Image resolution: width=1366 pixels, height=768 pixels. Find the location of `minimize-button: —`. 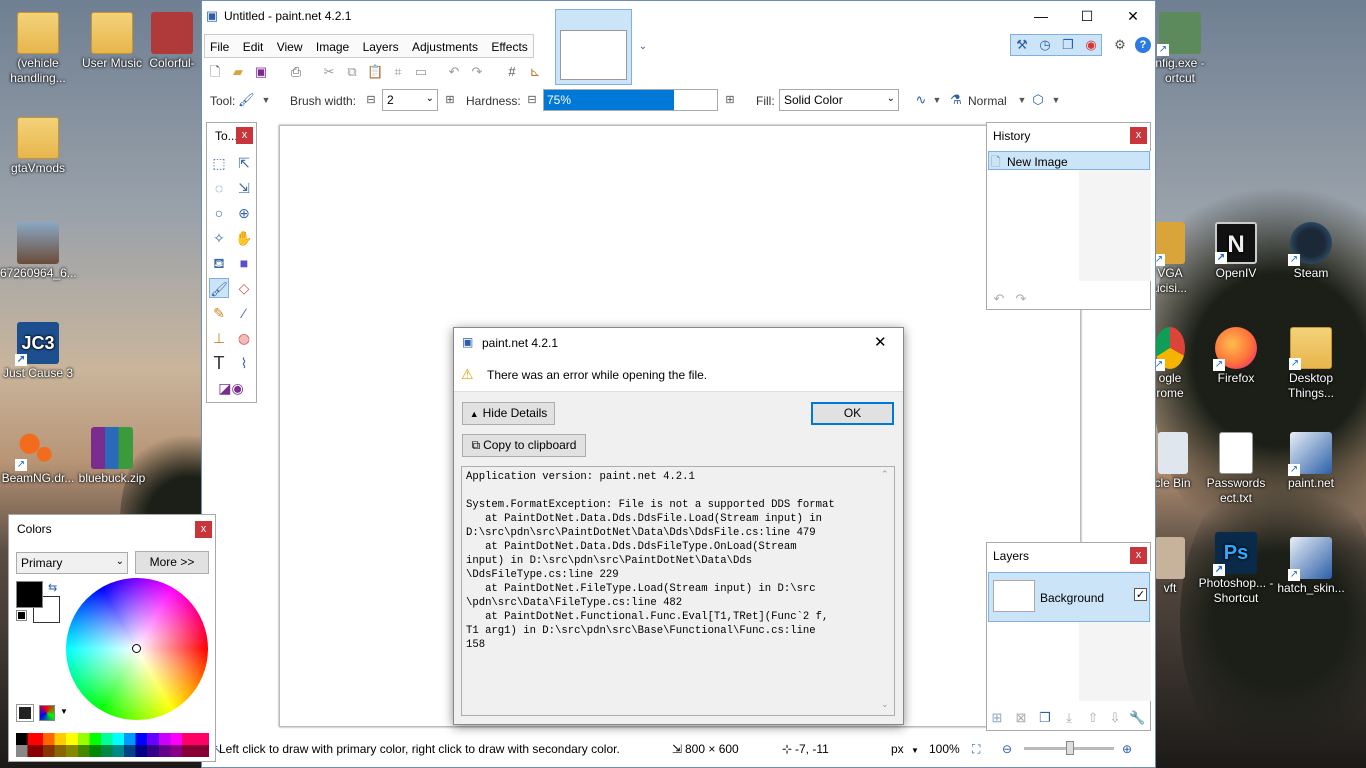

minimize-button: — is located at coordinates (1041, 16).